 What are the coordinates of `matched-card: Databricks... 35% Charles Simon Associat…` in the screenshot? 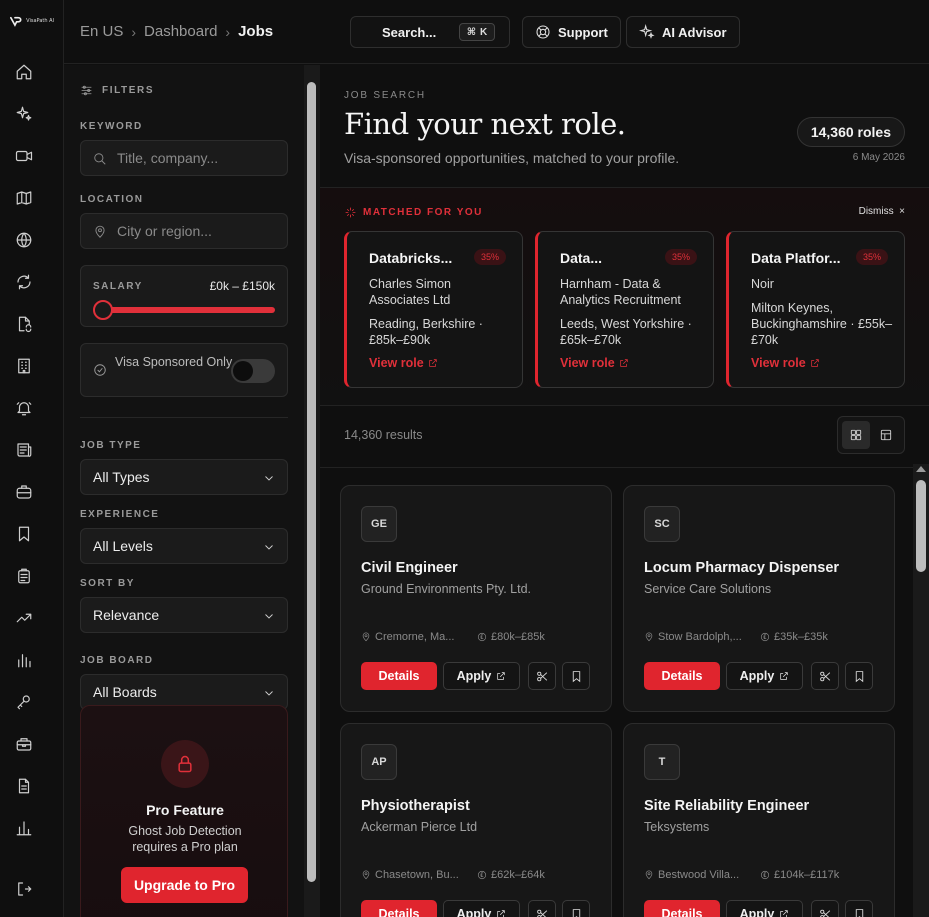 It's located at (433, 309).